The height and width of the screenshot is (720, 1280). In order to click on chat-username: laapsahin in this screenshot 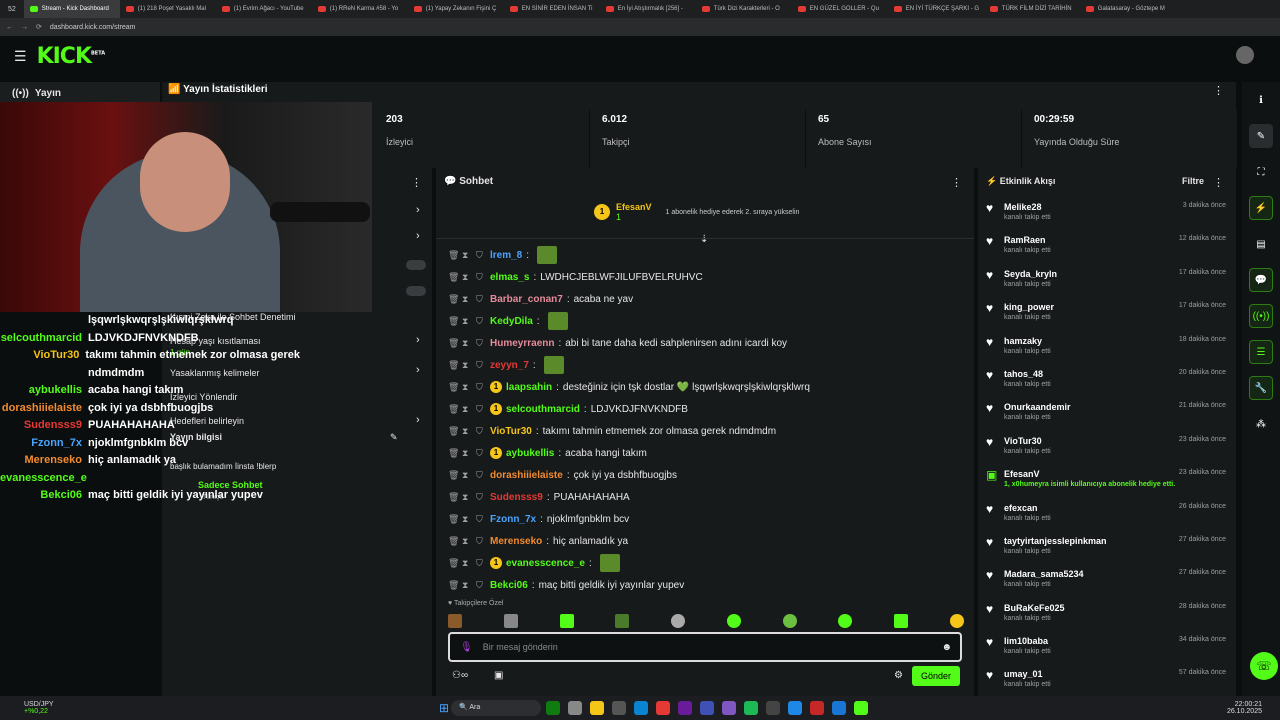, I will do `click(529, 387)`.